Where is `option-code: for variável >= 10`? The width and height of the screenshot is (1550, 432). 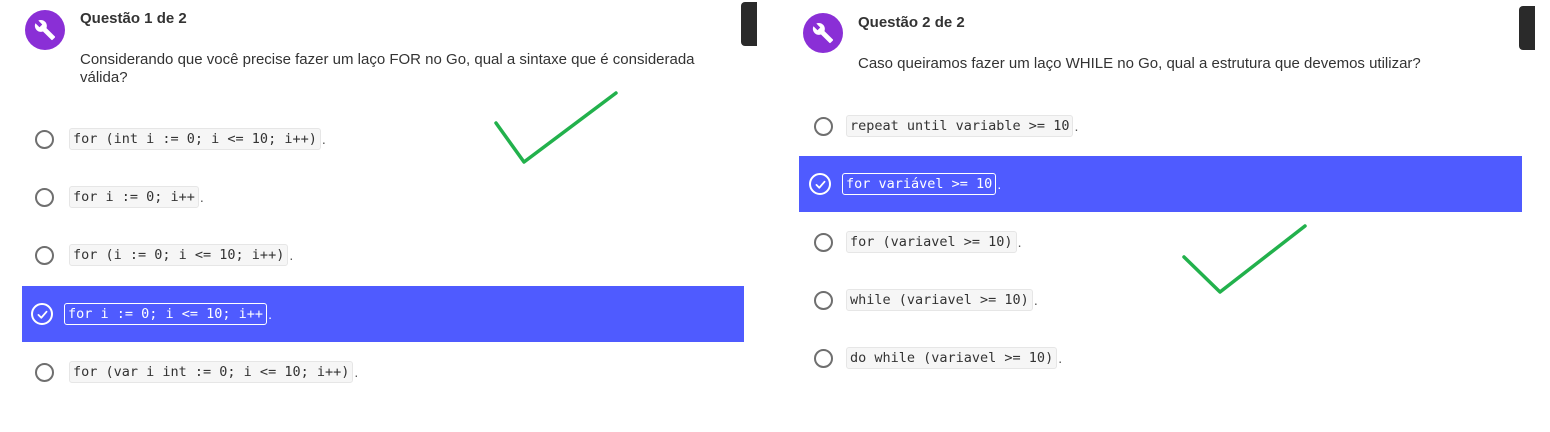 option-code: for variável >= 10 is located at coordinates (919, 184).